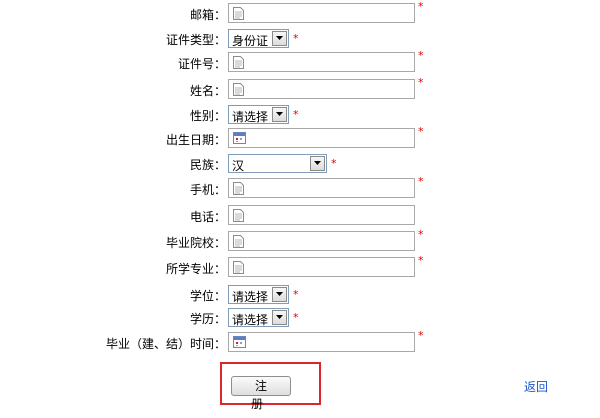  I want to click on row-mobile: 手机： *, so click(300, 187).